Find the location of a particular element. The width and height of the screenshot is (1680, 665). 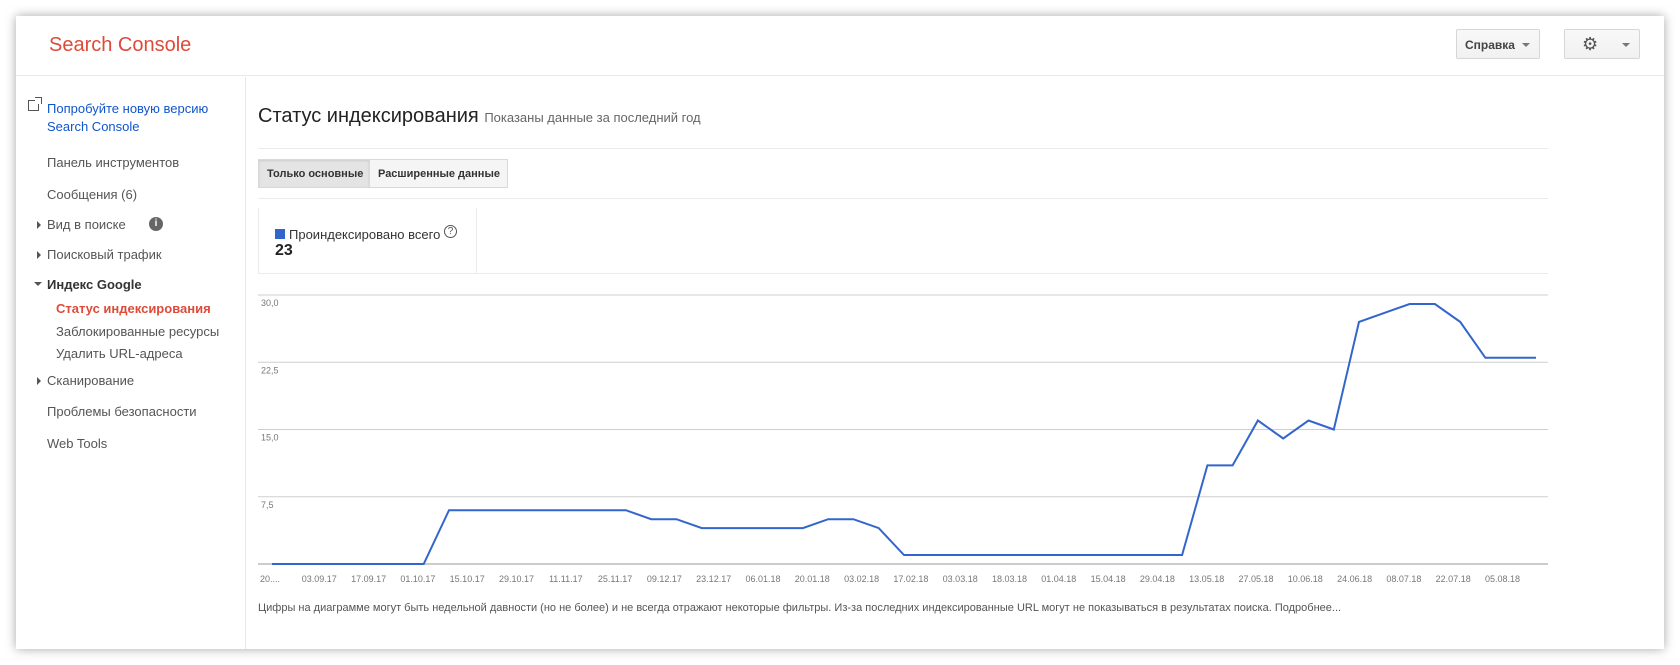

x-tick-label: 06.01.18 is located at coordinates (762, 579).